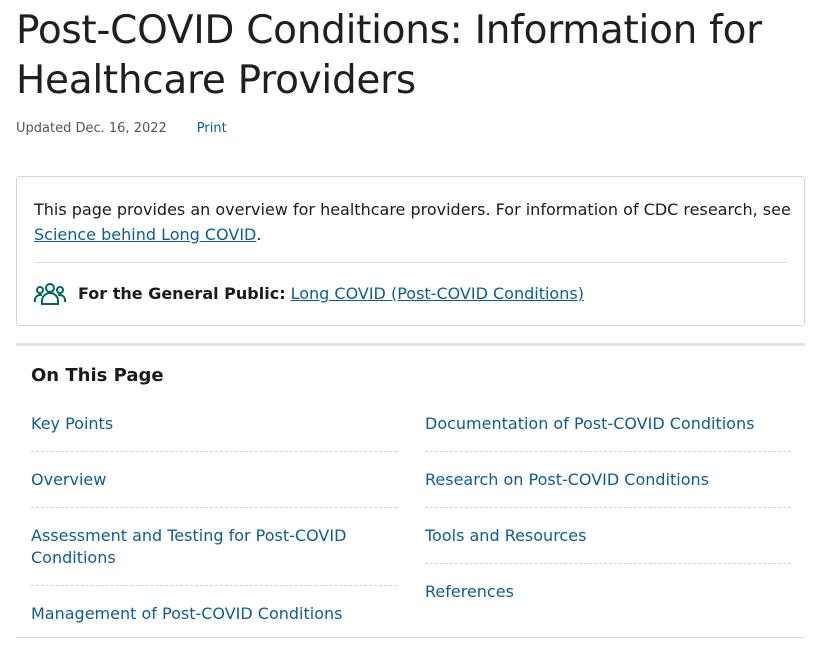  I want to click on section-divider, so click(410, 344).